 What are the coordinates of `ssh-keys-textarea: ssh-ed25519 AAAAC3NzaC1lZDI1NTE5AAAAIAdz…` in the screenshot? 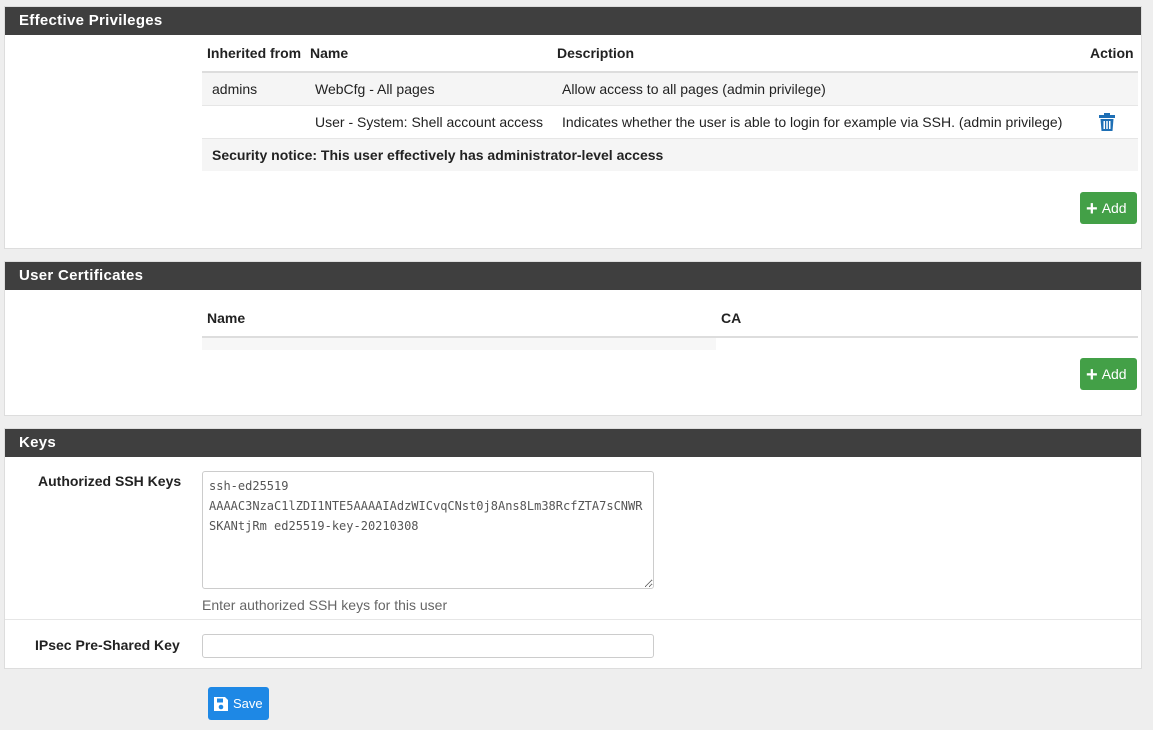 It's located at (428, 530).